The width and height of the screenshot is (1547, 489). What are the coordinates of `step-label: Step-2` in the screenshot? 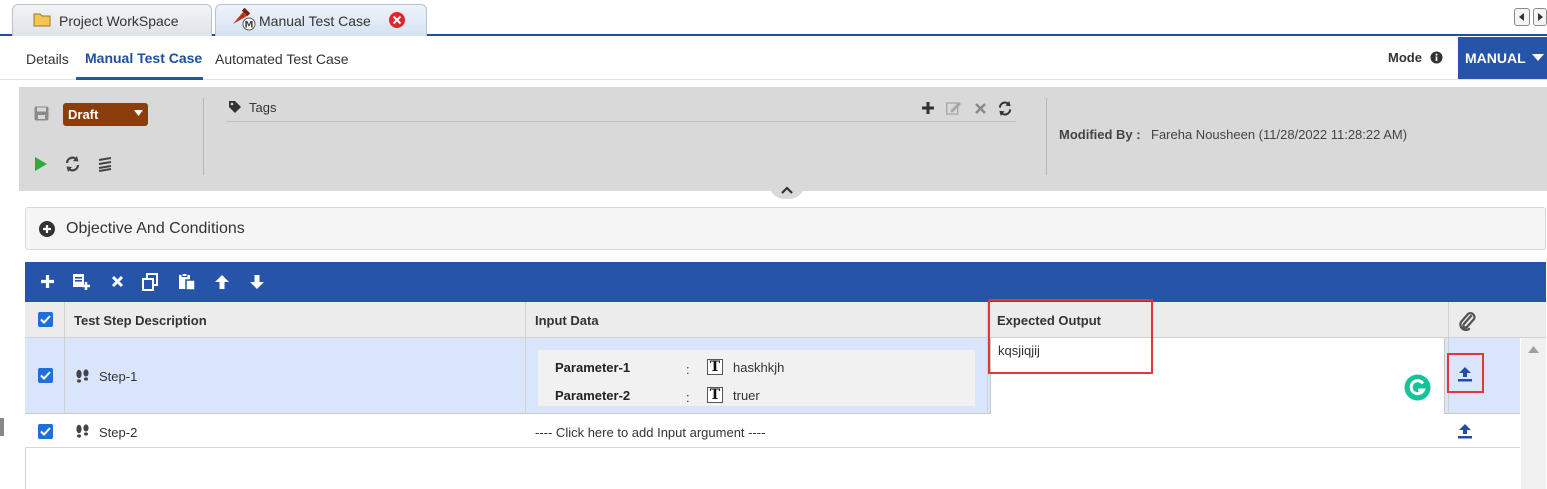 It's located at (118, 432).